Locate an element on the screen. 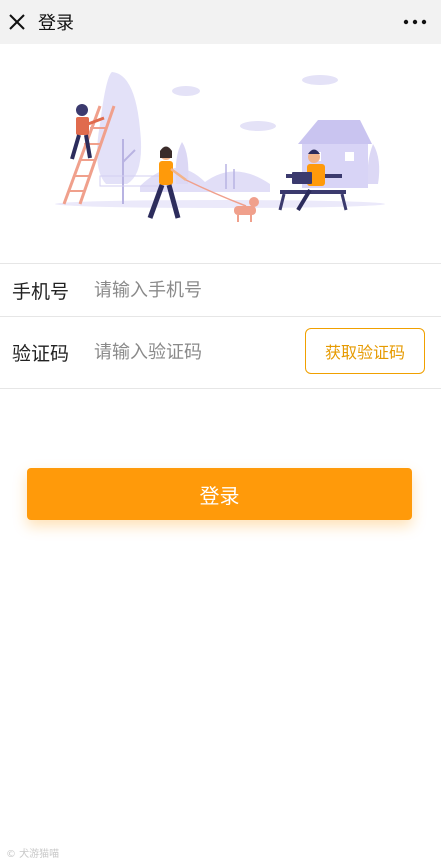 The image size is (441, 864). code-label: 验证码 is located at coordinates (41, 353).